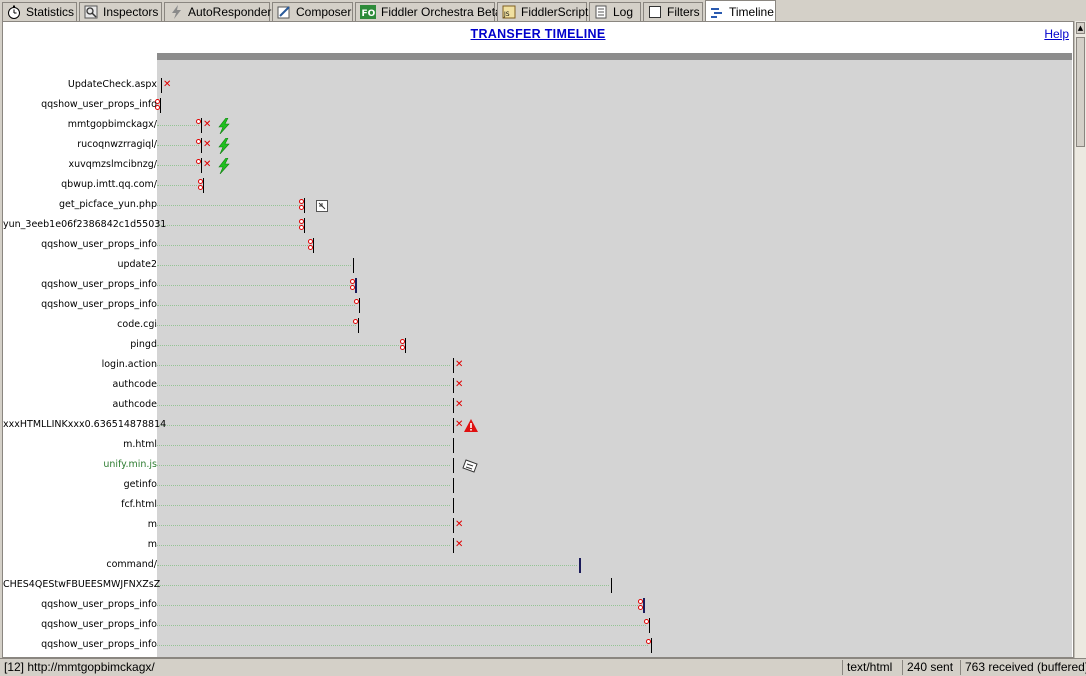 The image size is (1086, 676). What do you see at coordinates (80, 484) in the screenshot?
I see `session-label: getinfo` at bounding box center [80, 484].